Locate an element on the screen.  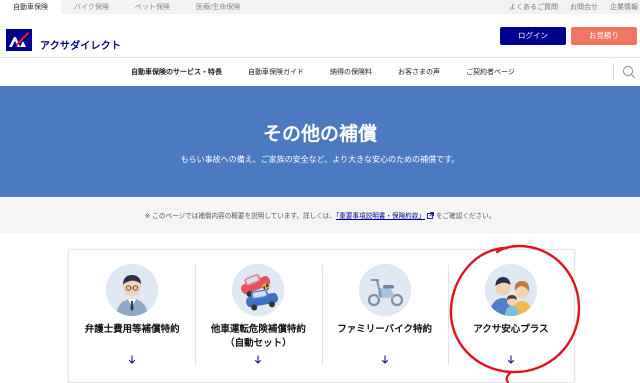
quote-button: お見積り is located at coordinates (604, 36).